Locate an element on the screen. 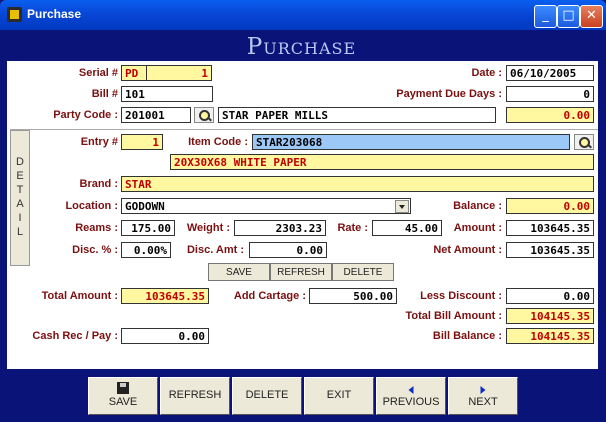  add-cartage-field: 500.00 is located at coordinates (353, 296).